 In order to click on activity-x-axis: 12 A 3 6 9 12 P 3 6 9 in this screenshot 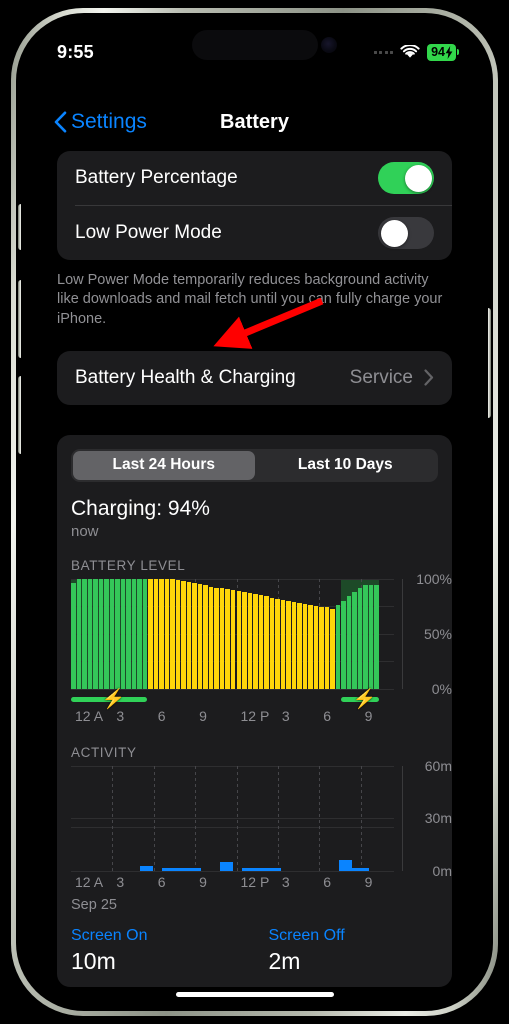, I will do `click(232, 882)`.